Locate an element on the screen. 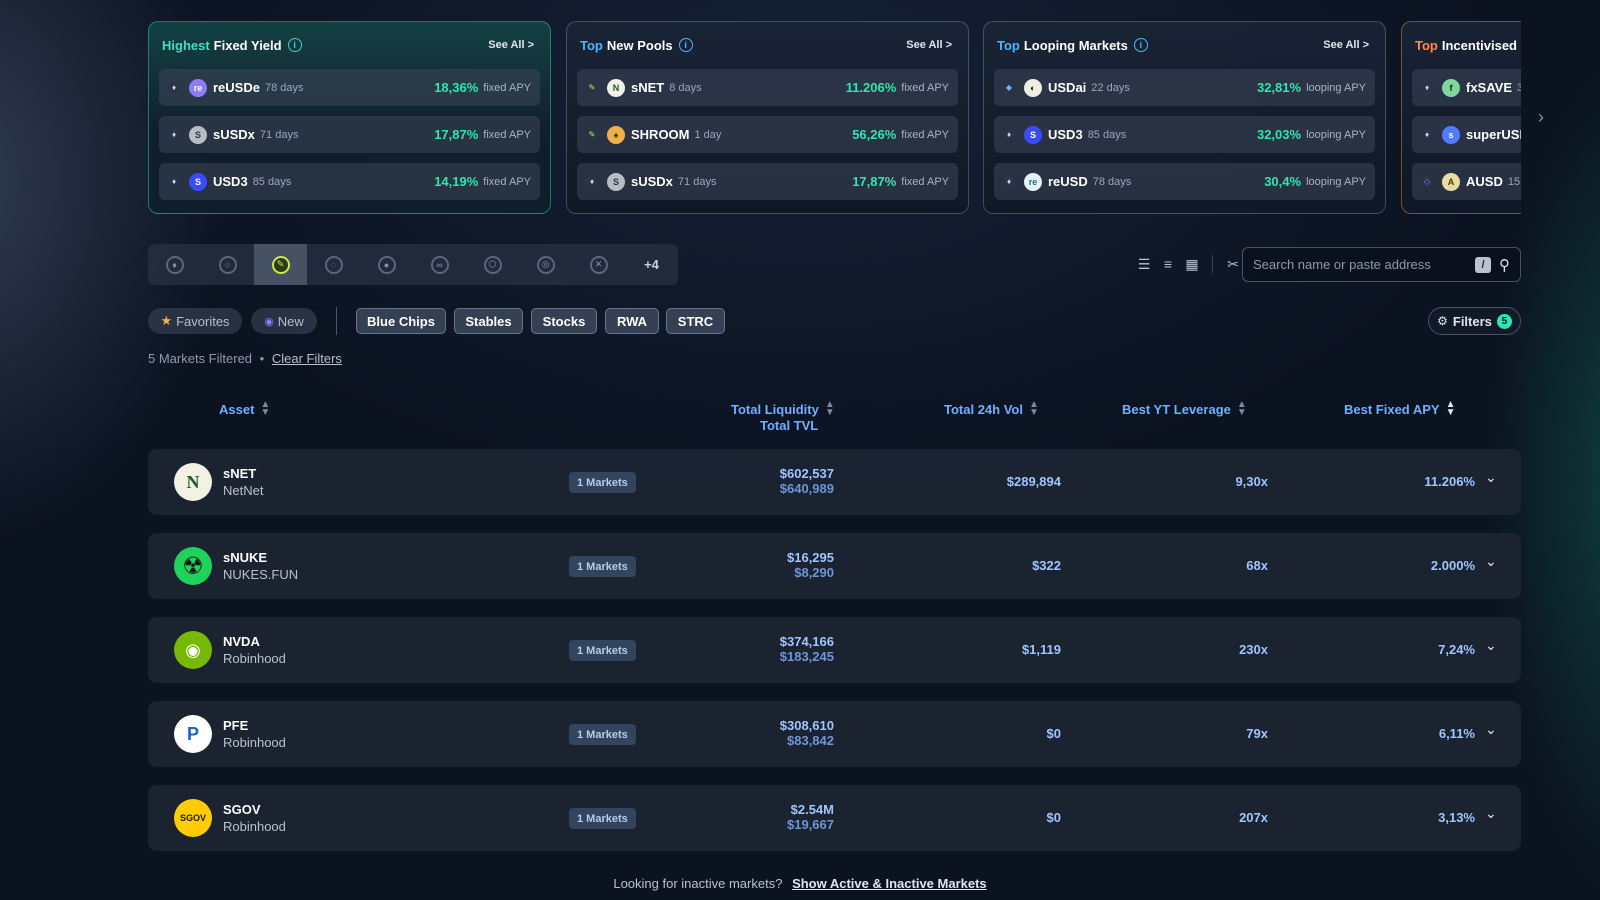 Image resolution: width=1600 pixels, height=900 pixels. chain-filter-x: ✕ is located at coordinates (598, 264).